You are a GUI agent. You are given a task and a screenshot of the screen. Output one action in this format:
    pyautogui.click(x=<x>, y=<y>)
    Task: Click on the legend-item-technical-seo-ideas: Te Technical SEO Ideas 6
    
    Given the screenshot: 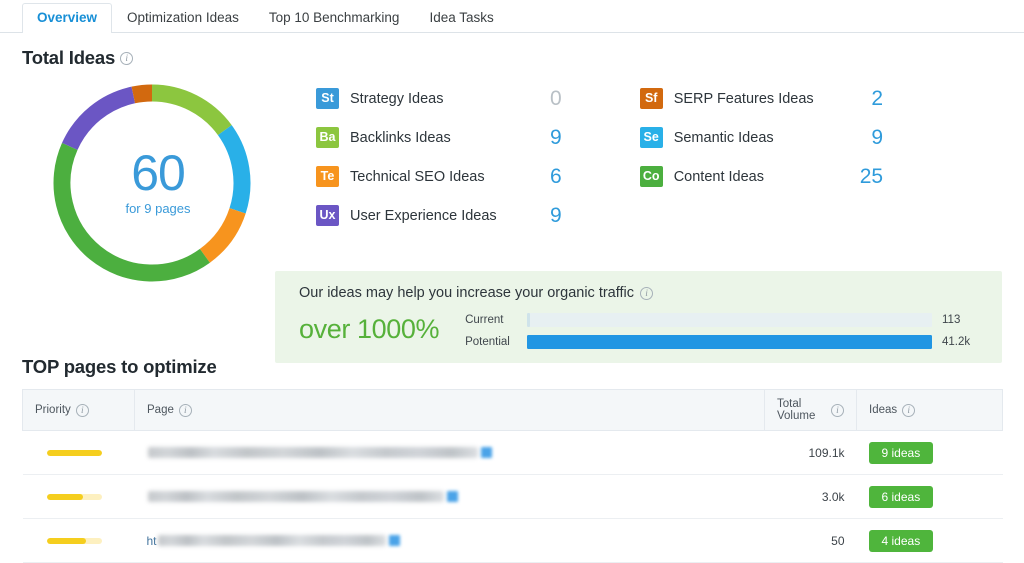 What is the action you would take?
    pyautogui.click(x=439, y=176)
    